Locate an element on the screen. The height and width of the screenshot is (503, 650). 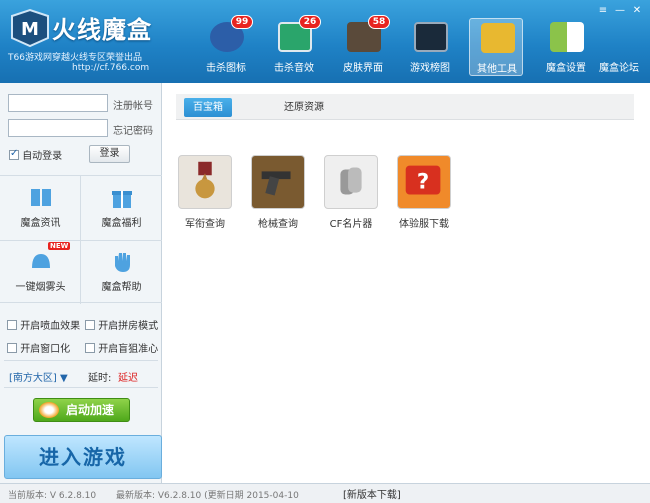
toolbar-label: 击杀音效 is located at coordinates (294, 68).